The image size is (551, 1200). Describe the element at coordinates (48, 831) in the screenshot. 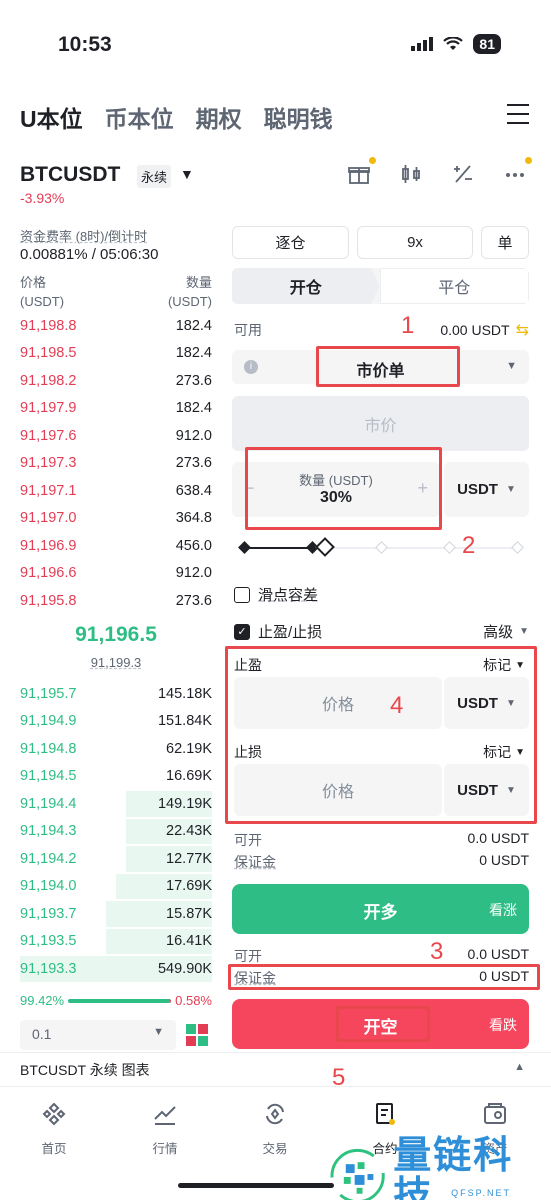

I see `bid-price: 91,194.3` at that location.